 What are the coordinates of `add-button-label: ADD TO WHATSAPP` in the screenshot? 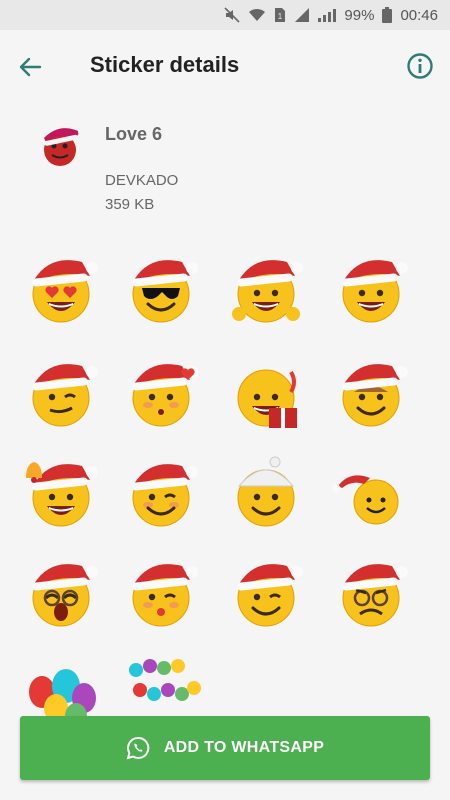 It's located at (244, 747).